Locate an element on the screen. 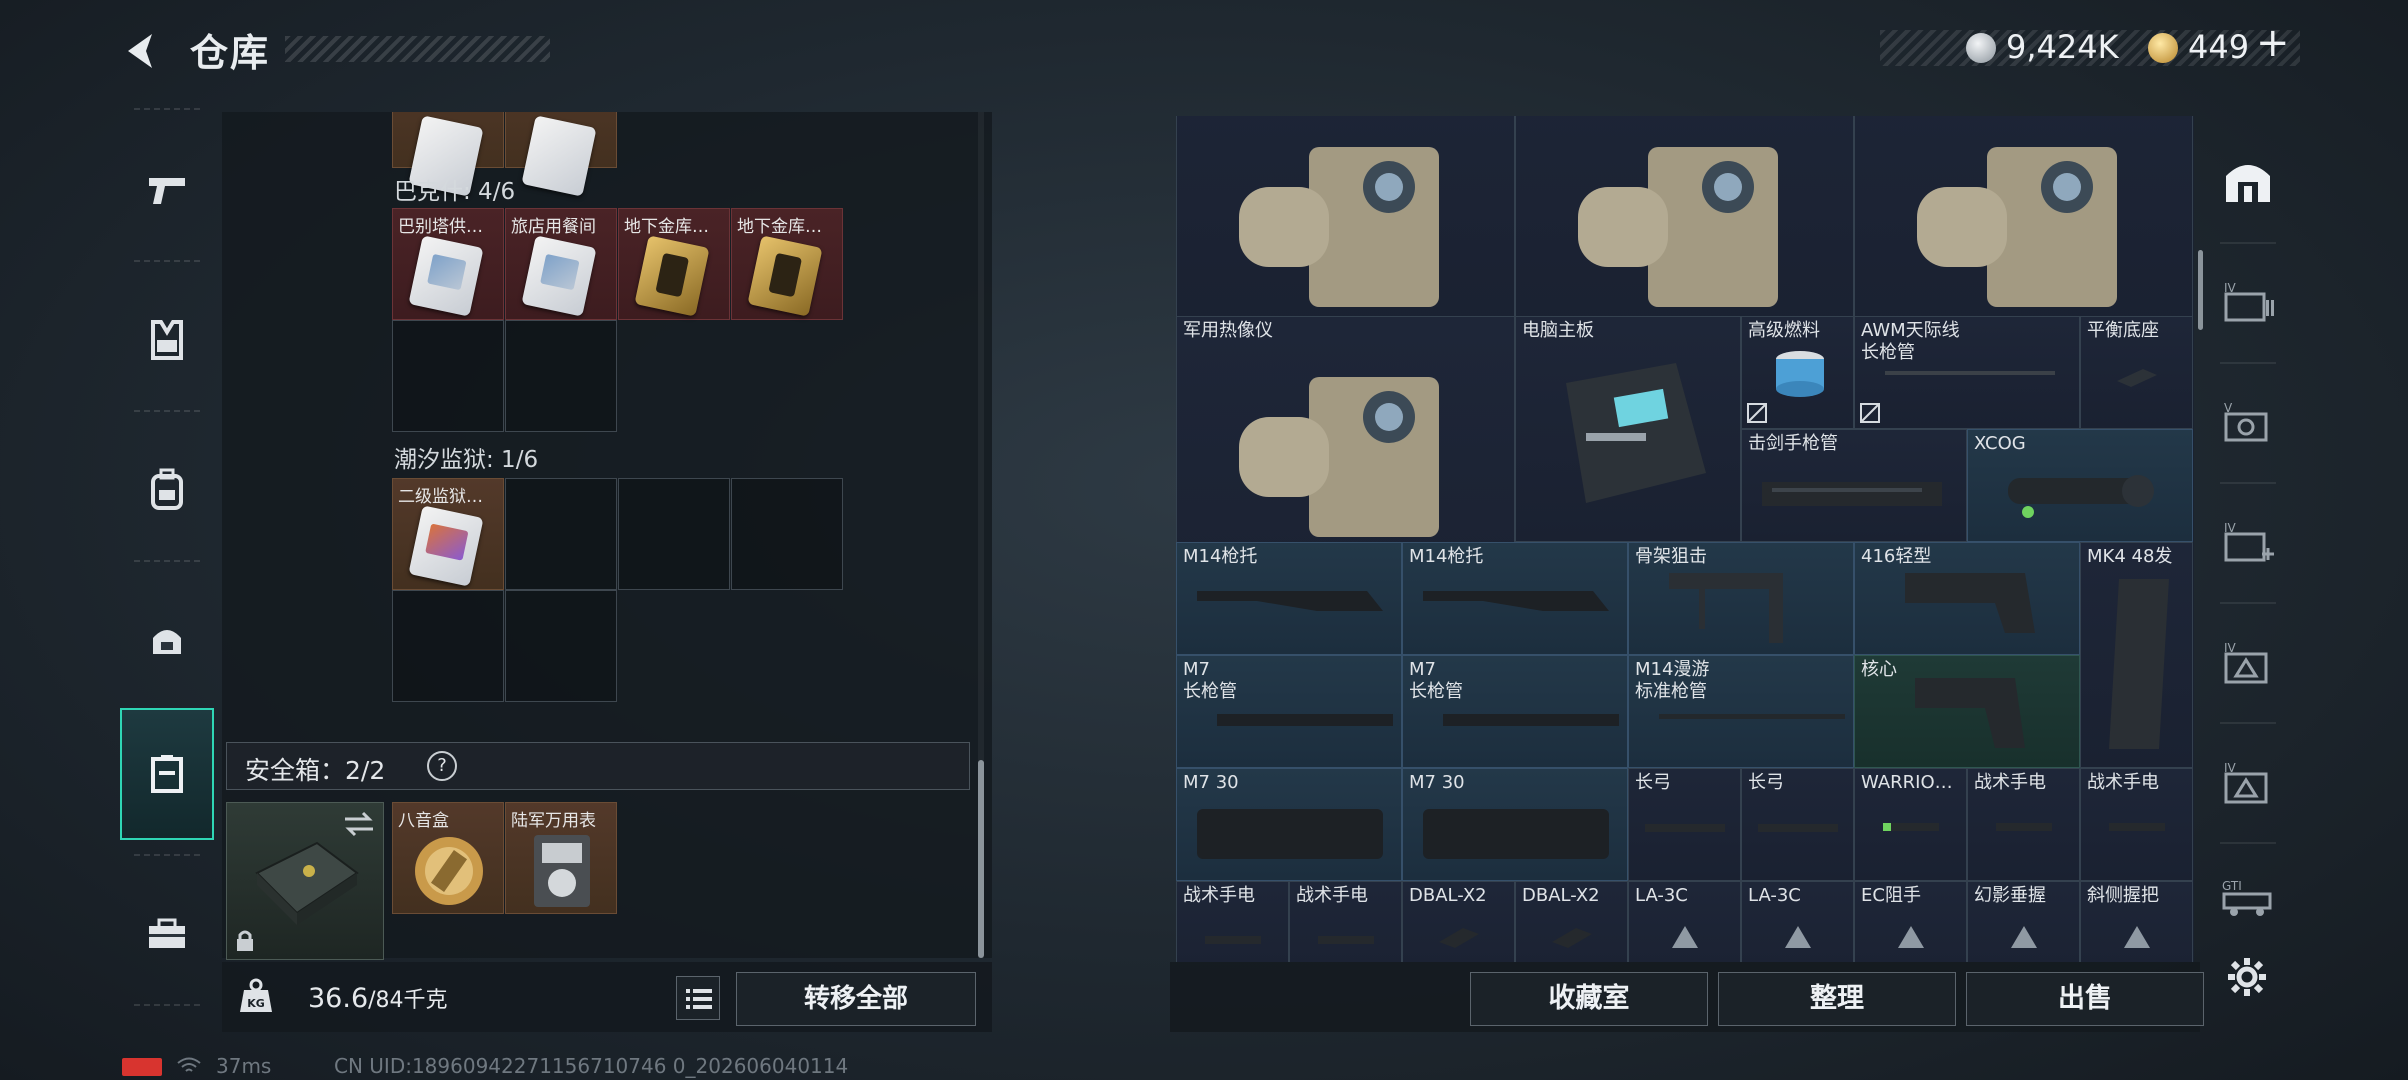  item-actions-bar: 收藏室 整理 出售 is located at coordinates (1687, 997).